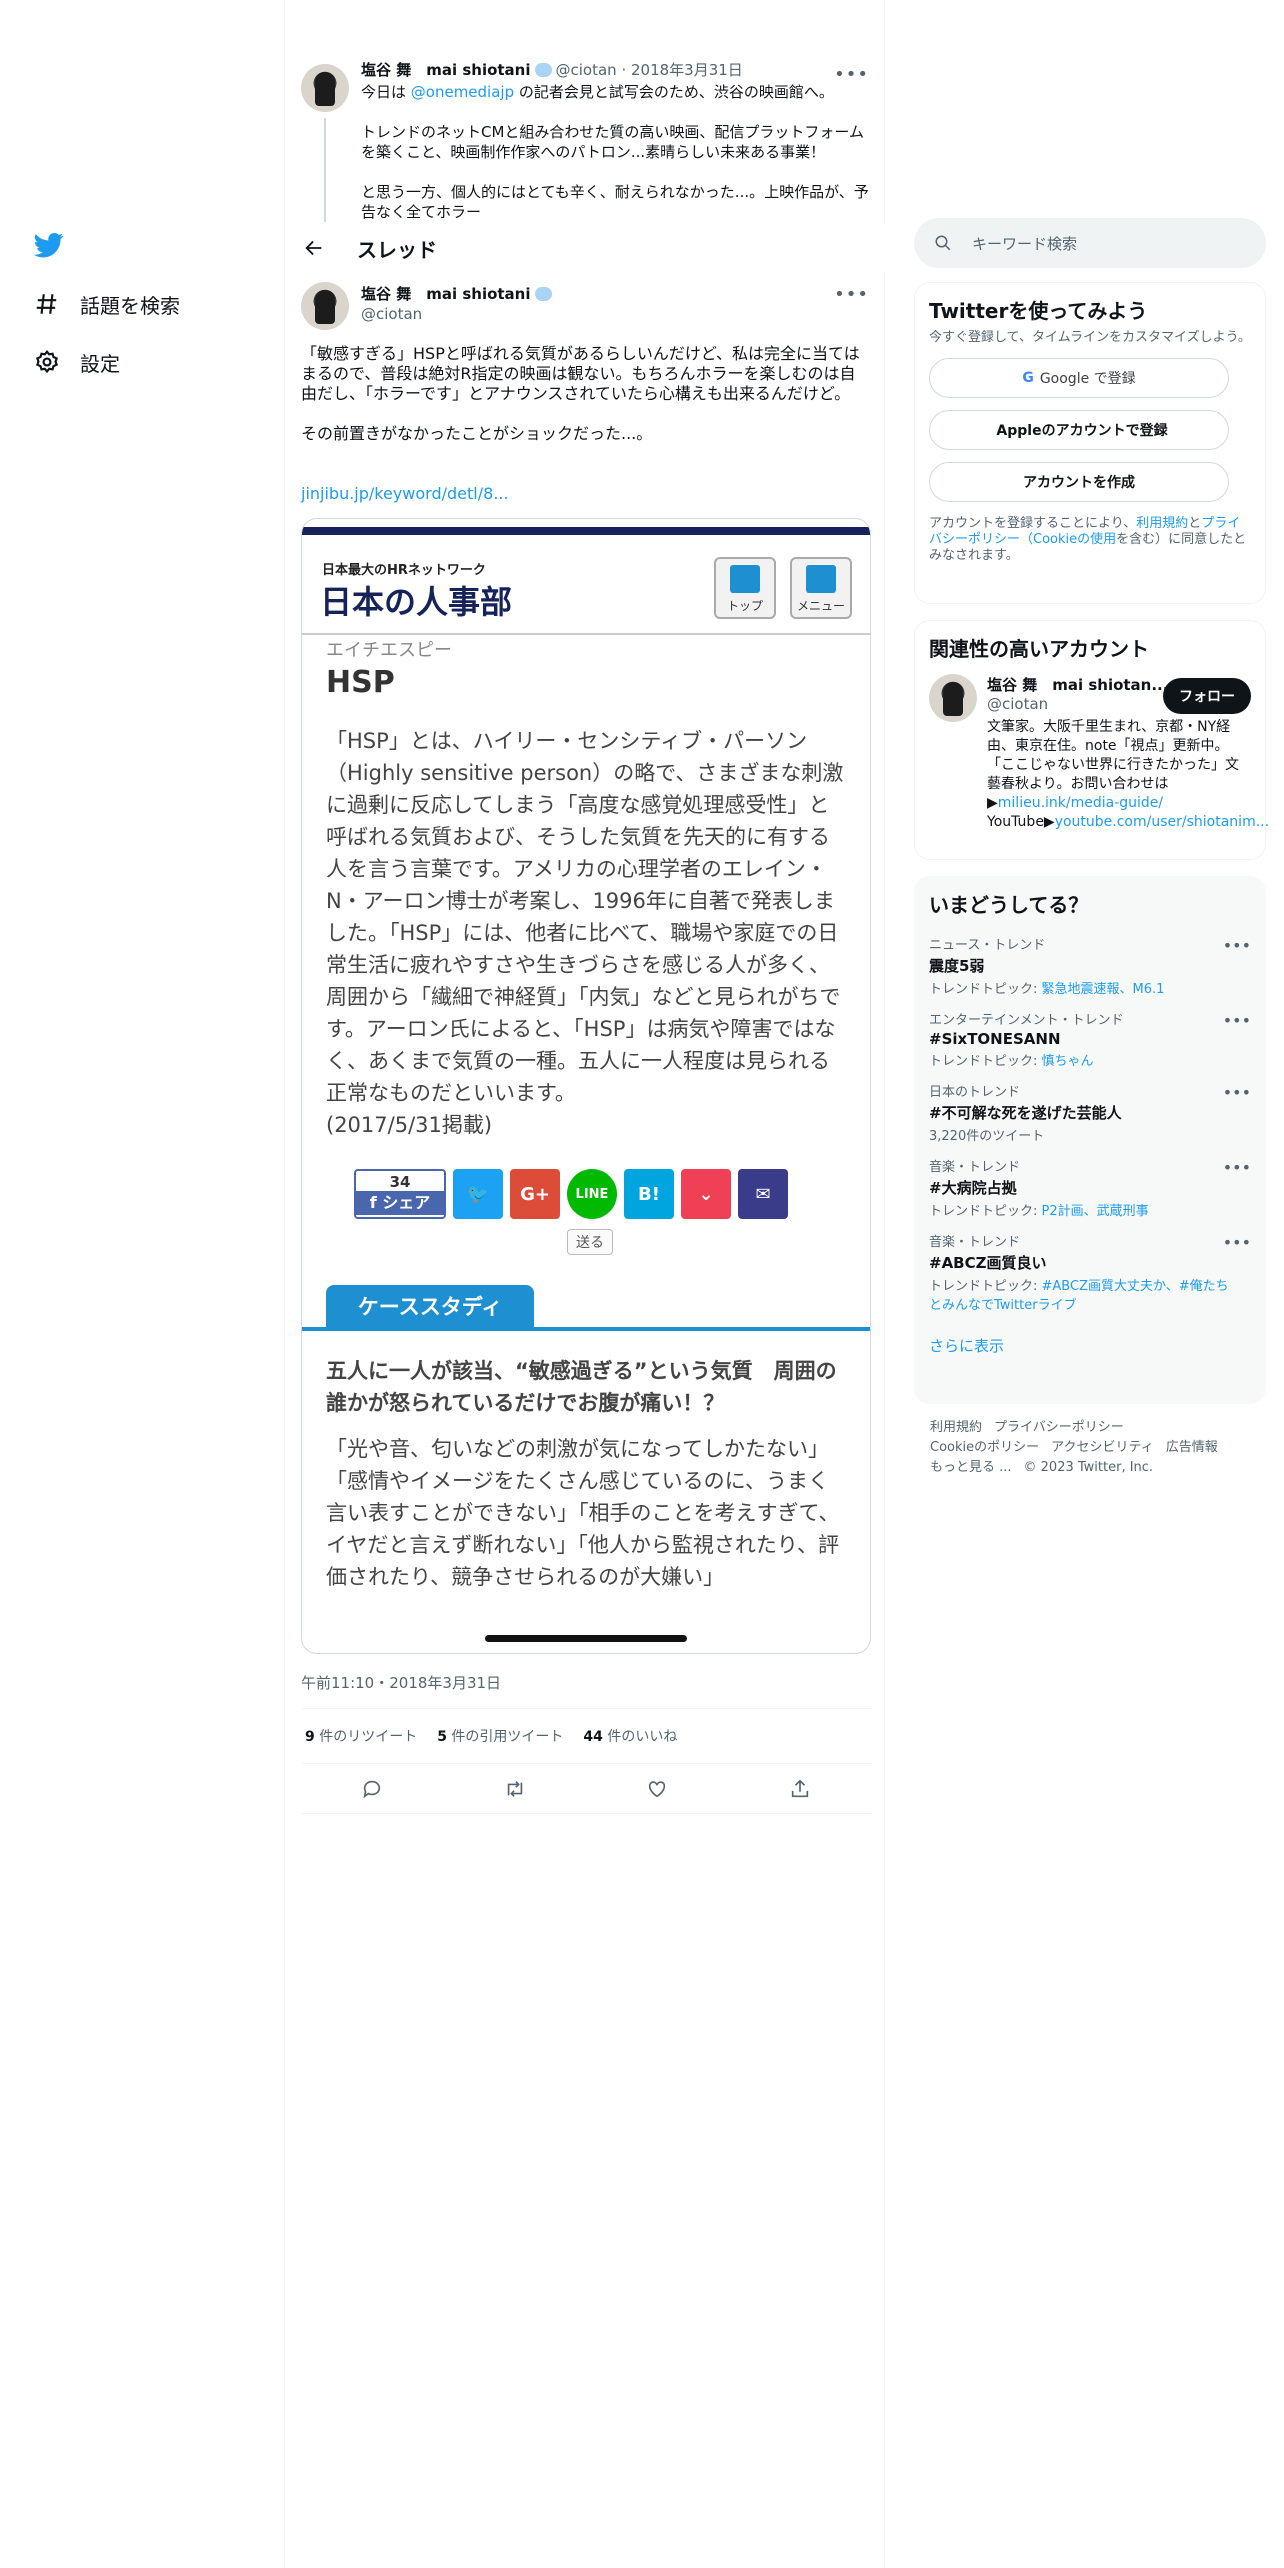 This screenshot has width=1284, height=2568. Describe the element at coordinates (586, 585) in the screenshot. I see `card-site-header: 日本最大のHRネットワーク 日本の人事部 トップ メニュー` at that location.